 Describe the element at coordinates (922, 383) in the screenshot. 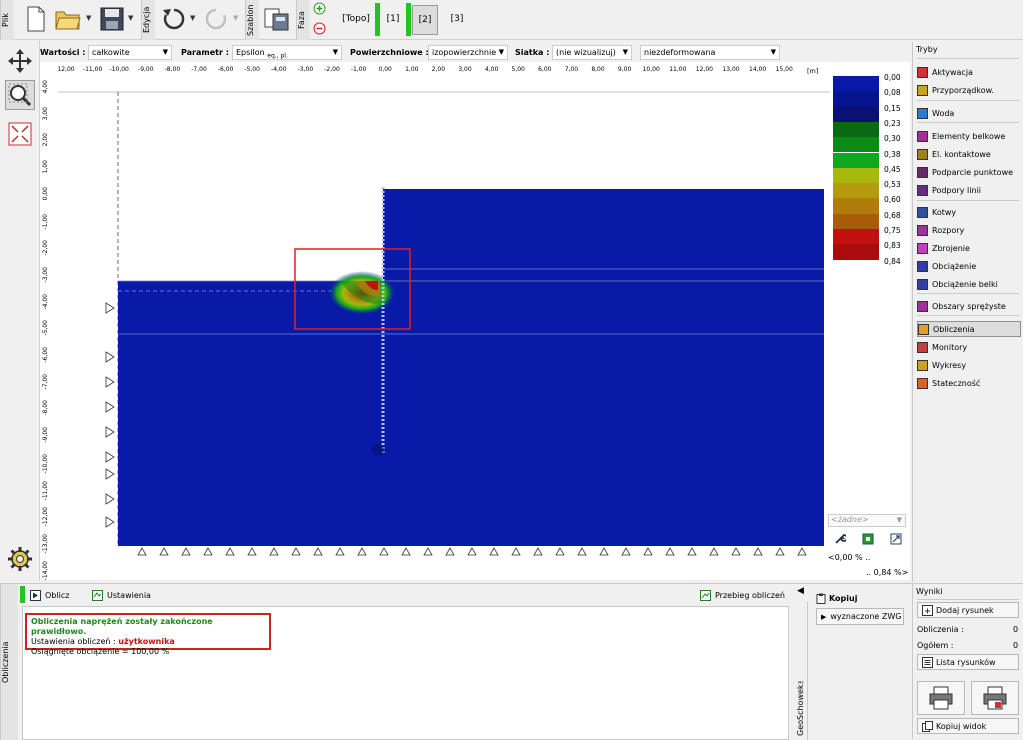

I see `stability-icon` at that location.